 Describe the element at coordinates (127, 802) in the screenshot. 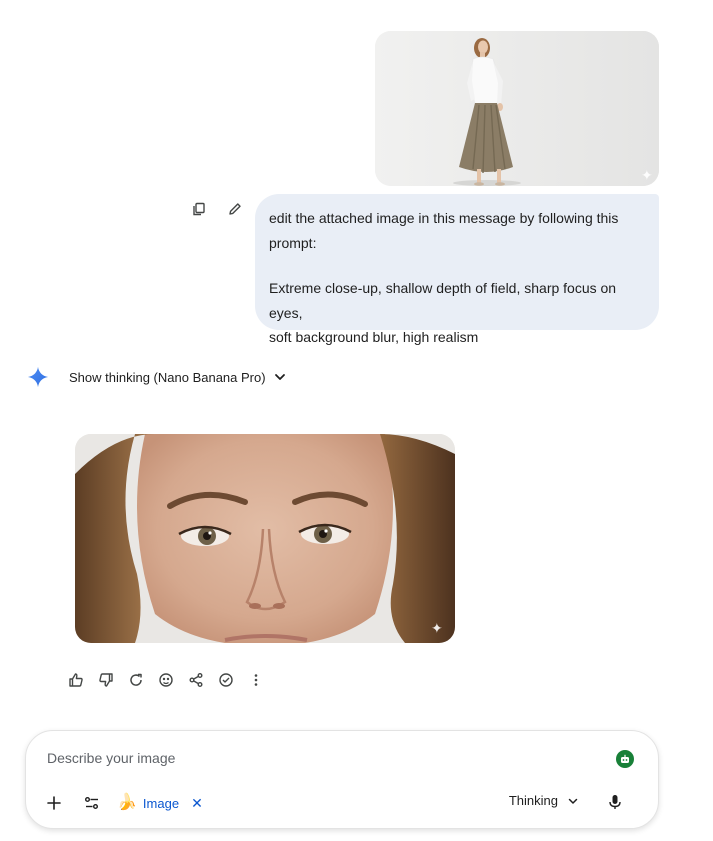

I see `banana-icon: 🍌` at that location.